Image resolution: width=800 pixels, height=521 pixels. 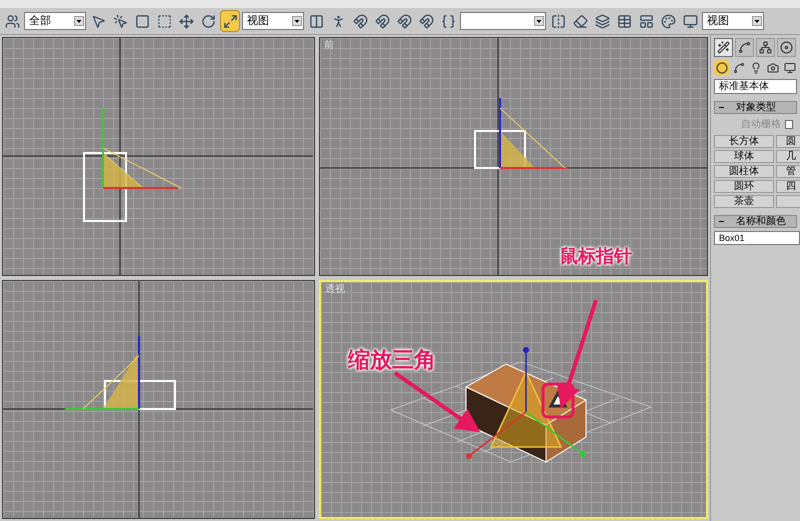 What do you see at coordinates (558, 21) in the screenshot?
I see `mirror-icon` at bounding box center [558, 21].